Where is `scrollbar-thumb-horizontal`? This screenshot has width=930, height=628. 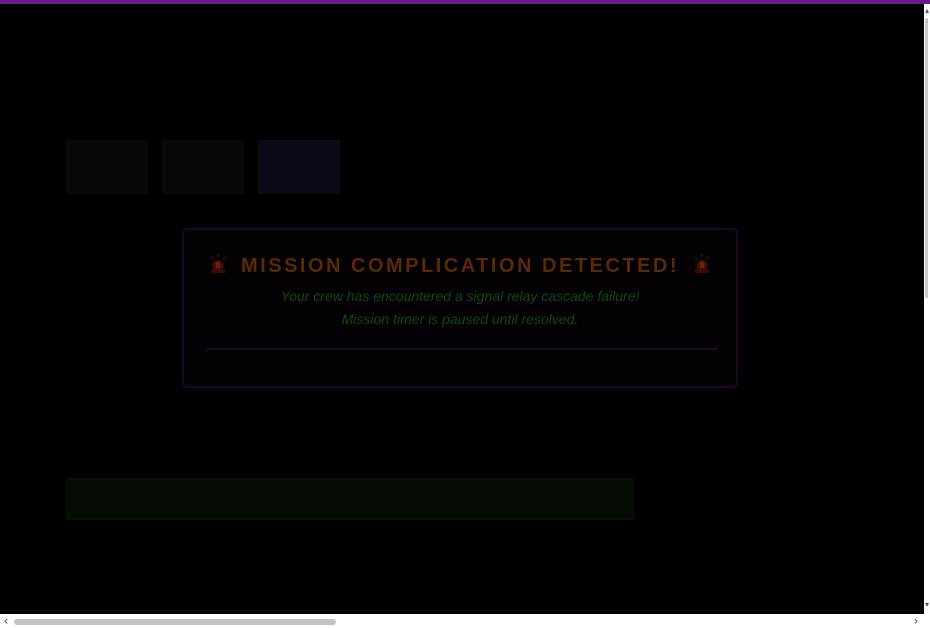
scrollbar-thumb-horizontal is located at coordinates (175, 622).